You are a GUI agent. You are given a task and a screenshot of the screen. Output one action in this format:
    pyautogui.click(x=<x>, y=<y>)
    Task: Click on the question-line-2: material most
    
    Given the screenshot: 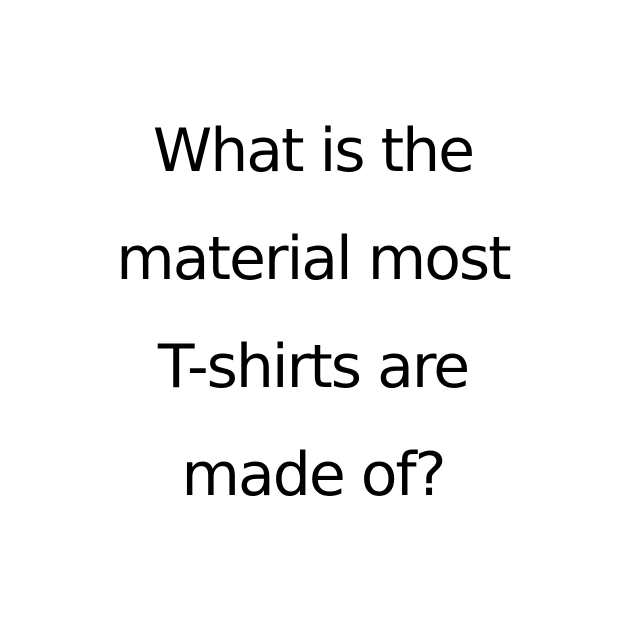 What is the action you would take?
    pyautogui.click(x=313, y=259)
    